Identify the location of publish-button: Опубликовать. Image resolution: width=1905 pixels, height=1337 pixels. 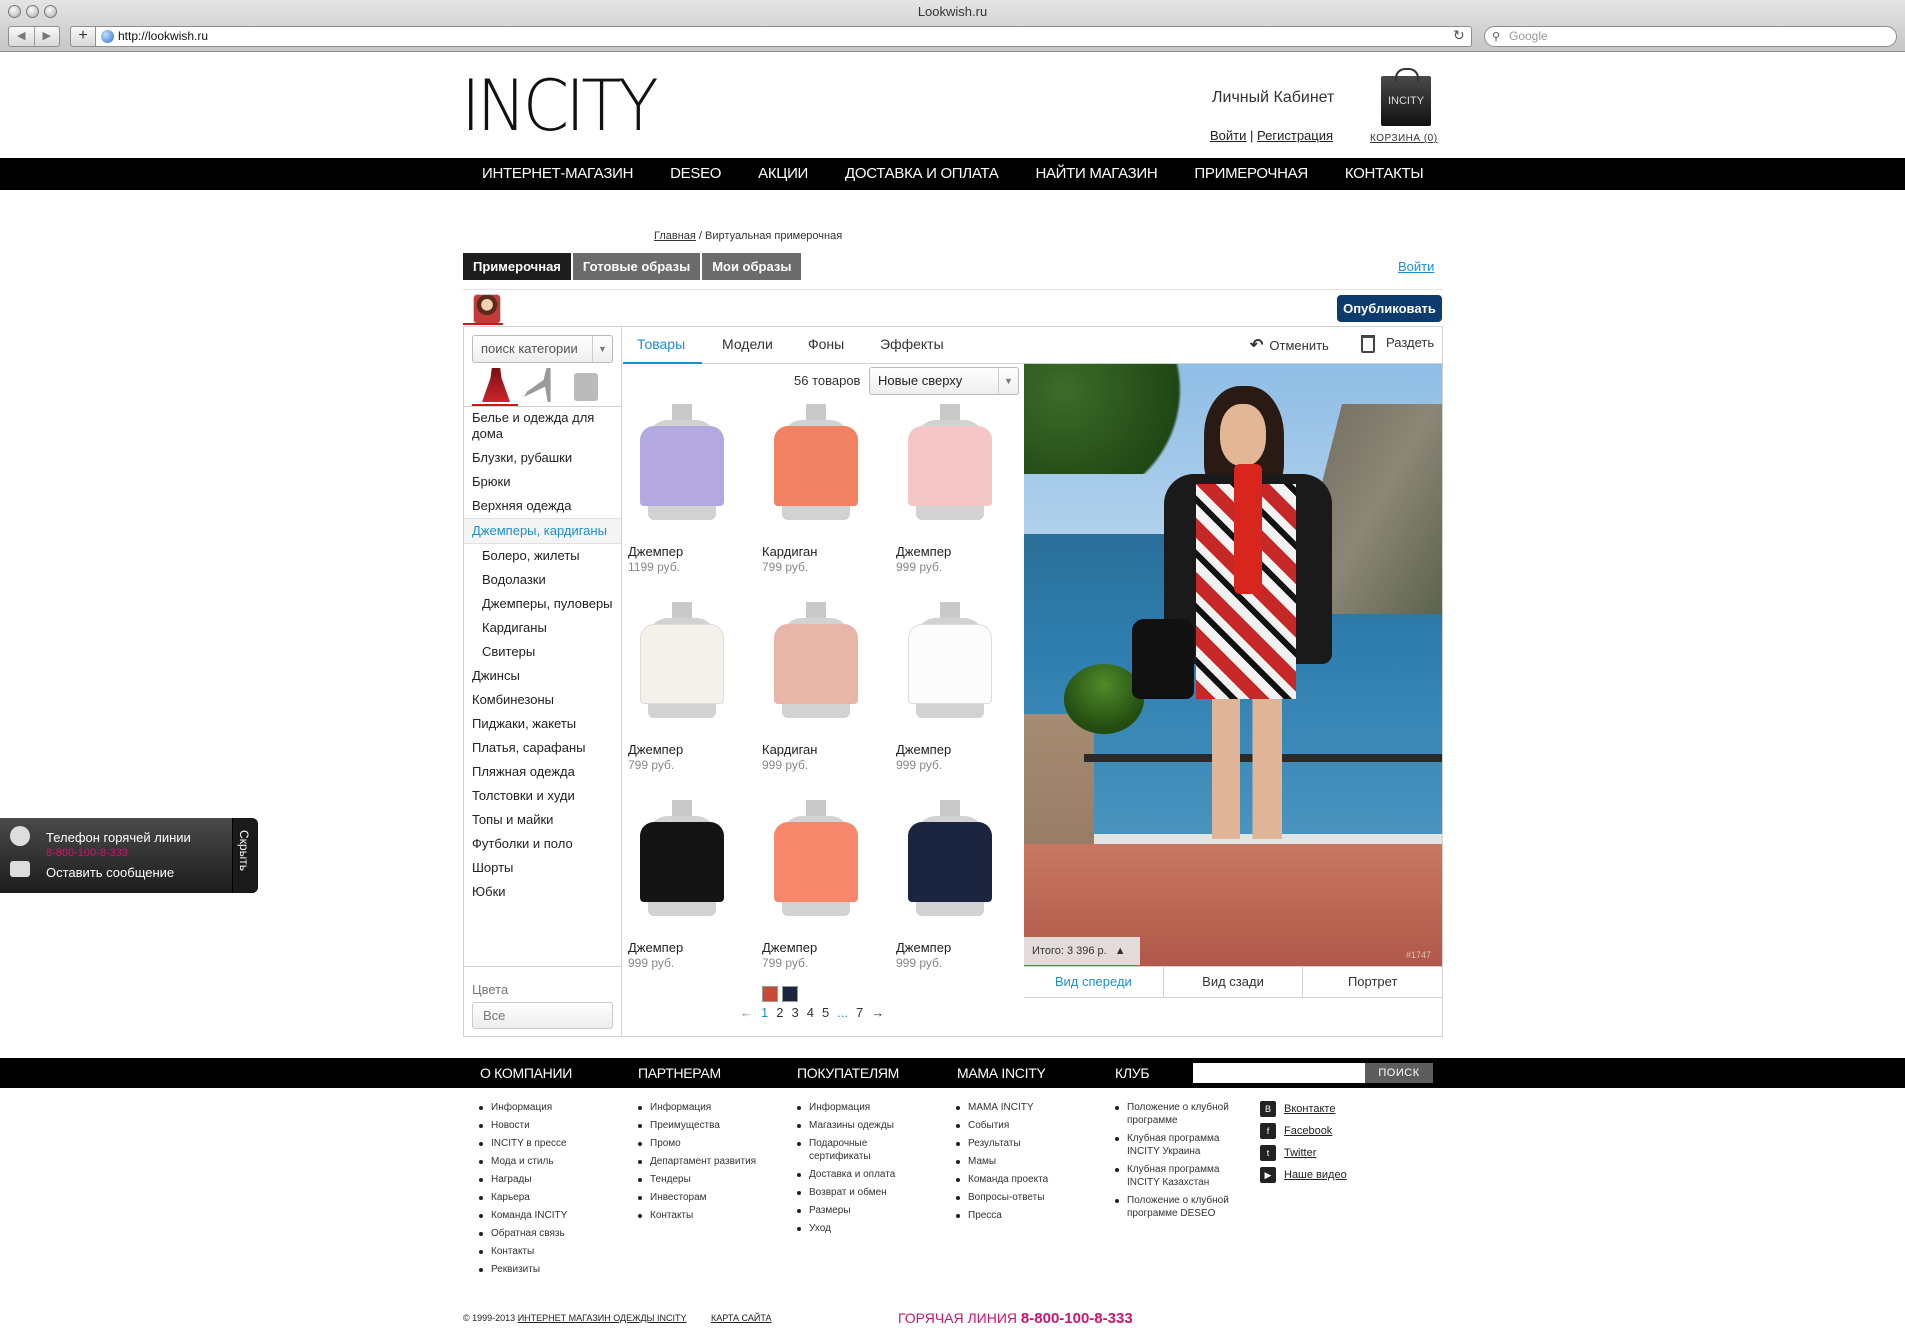
(1389, 308).